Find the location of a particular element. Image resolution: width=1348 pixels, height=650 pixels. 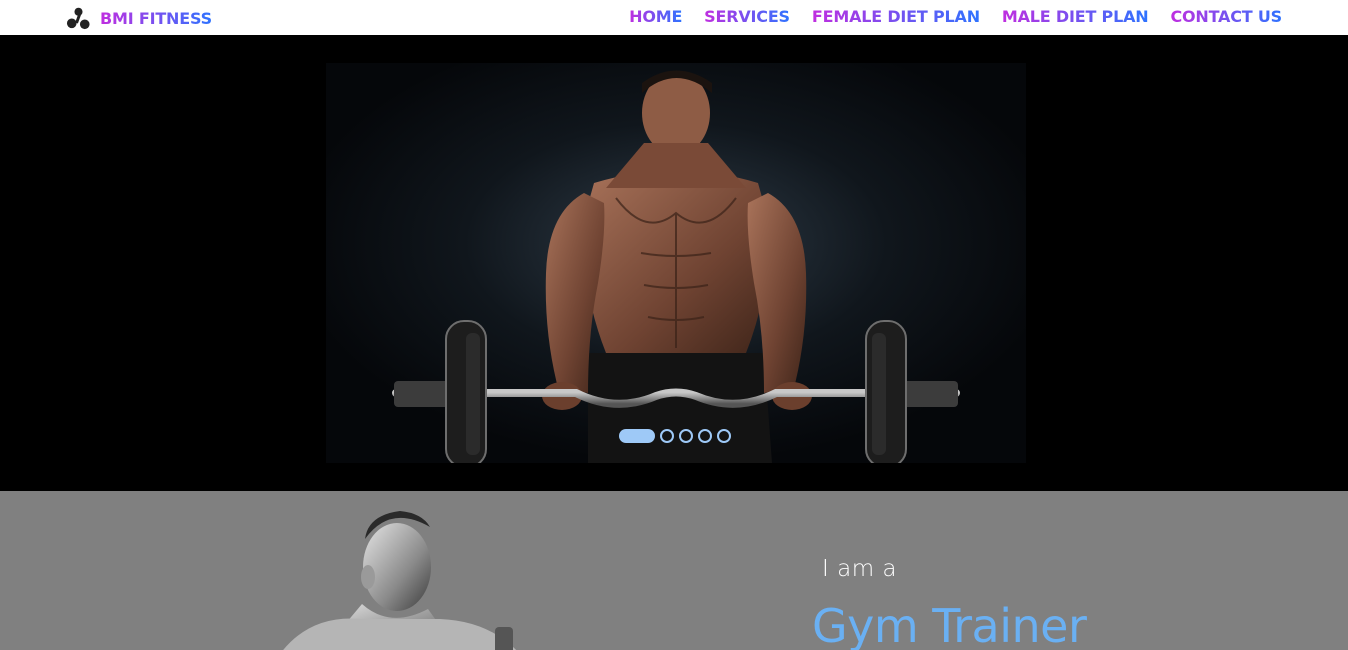

nav-item-male-diet-plan: MALE DIET PLAN is located at coordinates (1075, 16).